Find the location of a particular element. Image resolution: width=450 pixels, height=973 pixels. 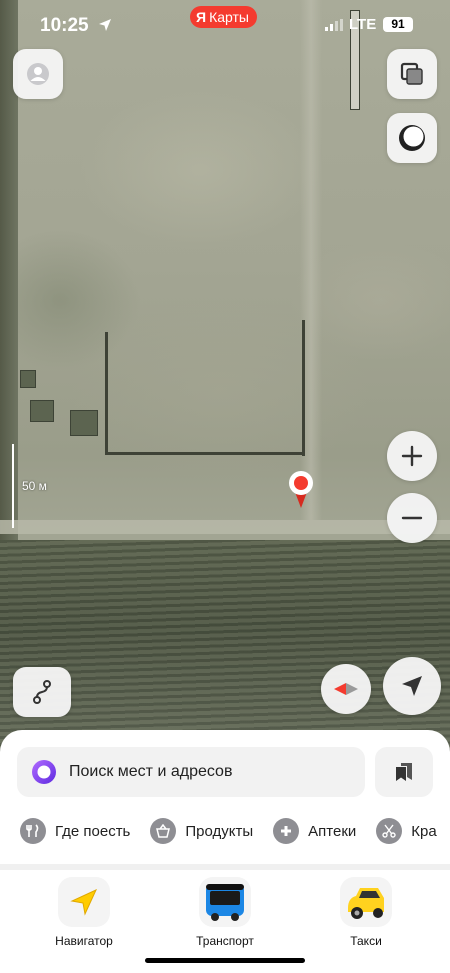

navigation-arrow-icon is located at coordinates (412, 686).